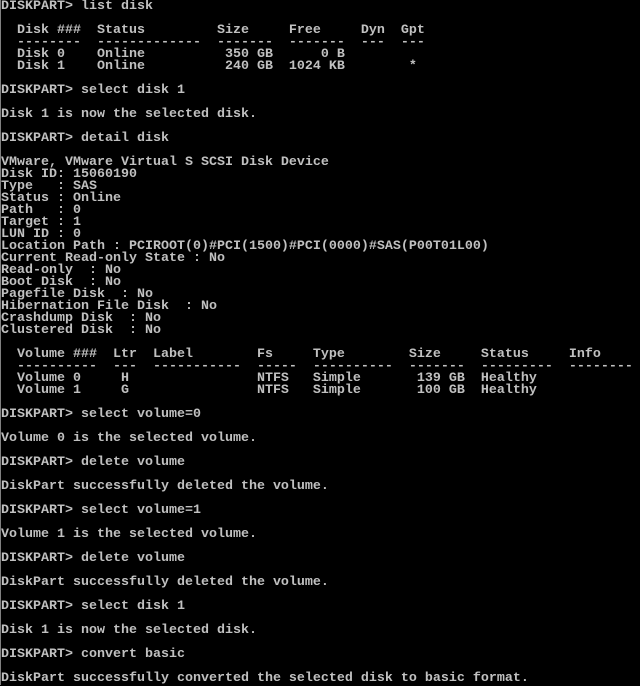  What do you see at coordinates (41, 210) in the screenshot?
I see `output-line: Path : 0` at bounding box center [41, 210].